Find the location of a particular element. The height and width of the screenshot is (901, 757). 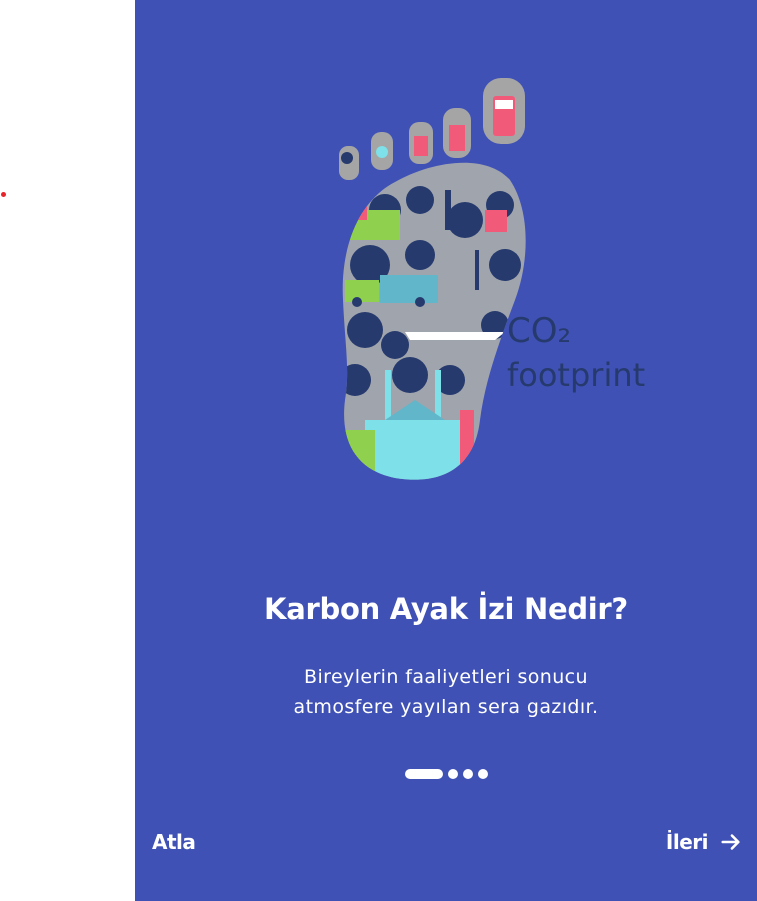

skip-button: Atla is located at coordinates (174, 842).